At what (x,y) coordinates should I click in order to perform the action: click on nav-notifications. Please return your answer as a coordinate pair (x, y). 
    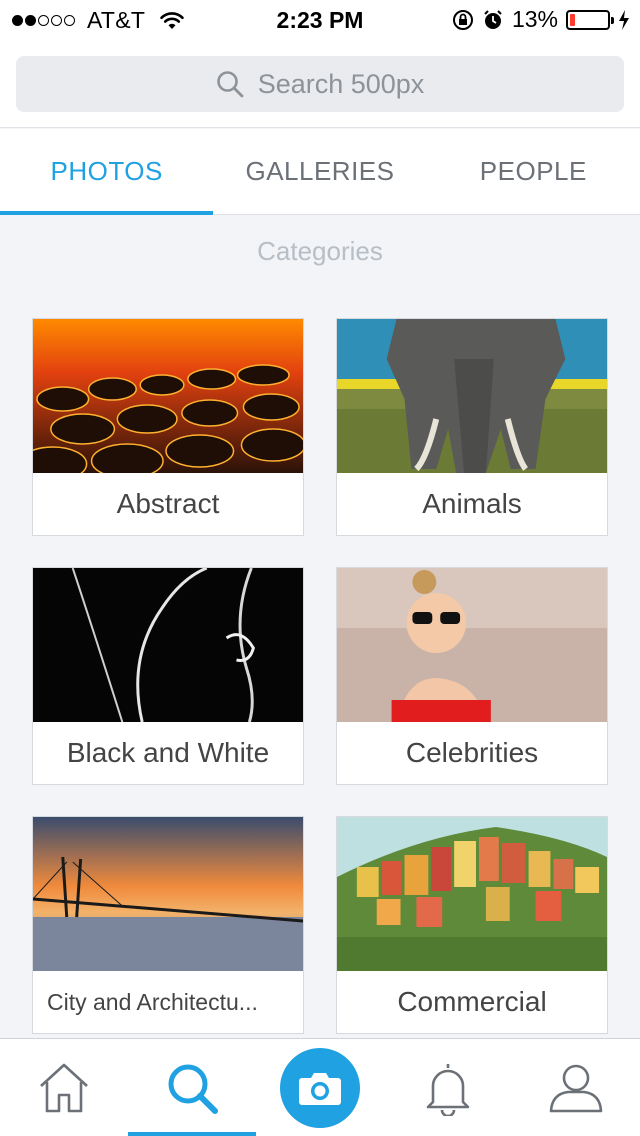
    Looking at the image, I should click on (448, 1087).